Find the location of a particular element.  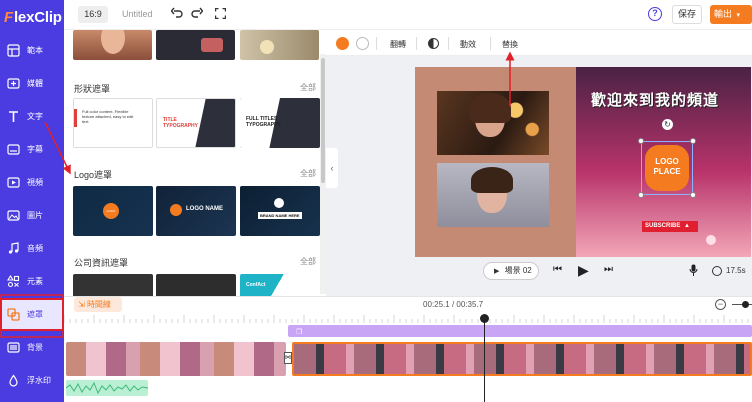

microphone-icon is located at coordinates (693, 270).